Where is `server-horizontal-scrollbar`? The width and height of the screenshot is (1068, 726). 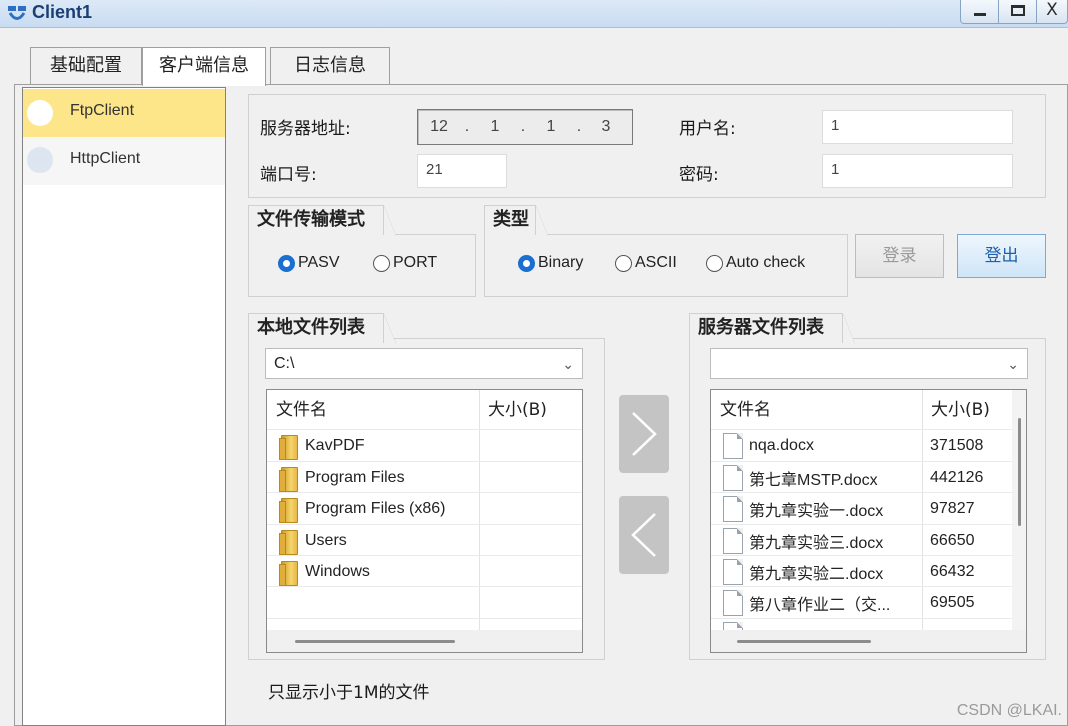 server-horizontal-scrollbar is located at coordinates (868, 641).